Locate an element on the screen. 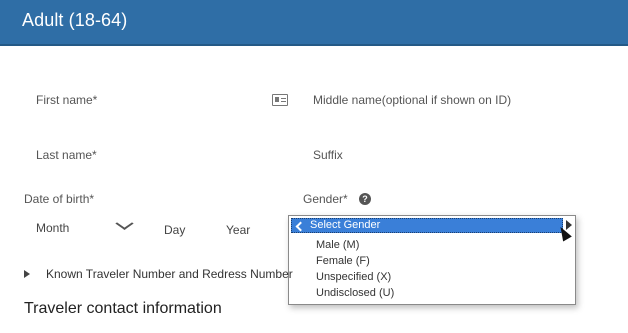  traveler-title: Adult (18-64) is located at coordinates (75, 20).